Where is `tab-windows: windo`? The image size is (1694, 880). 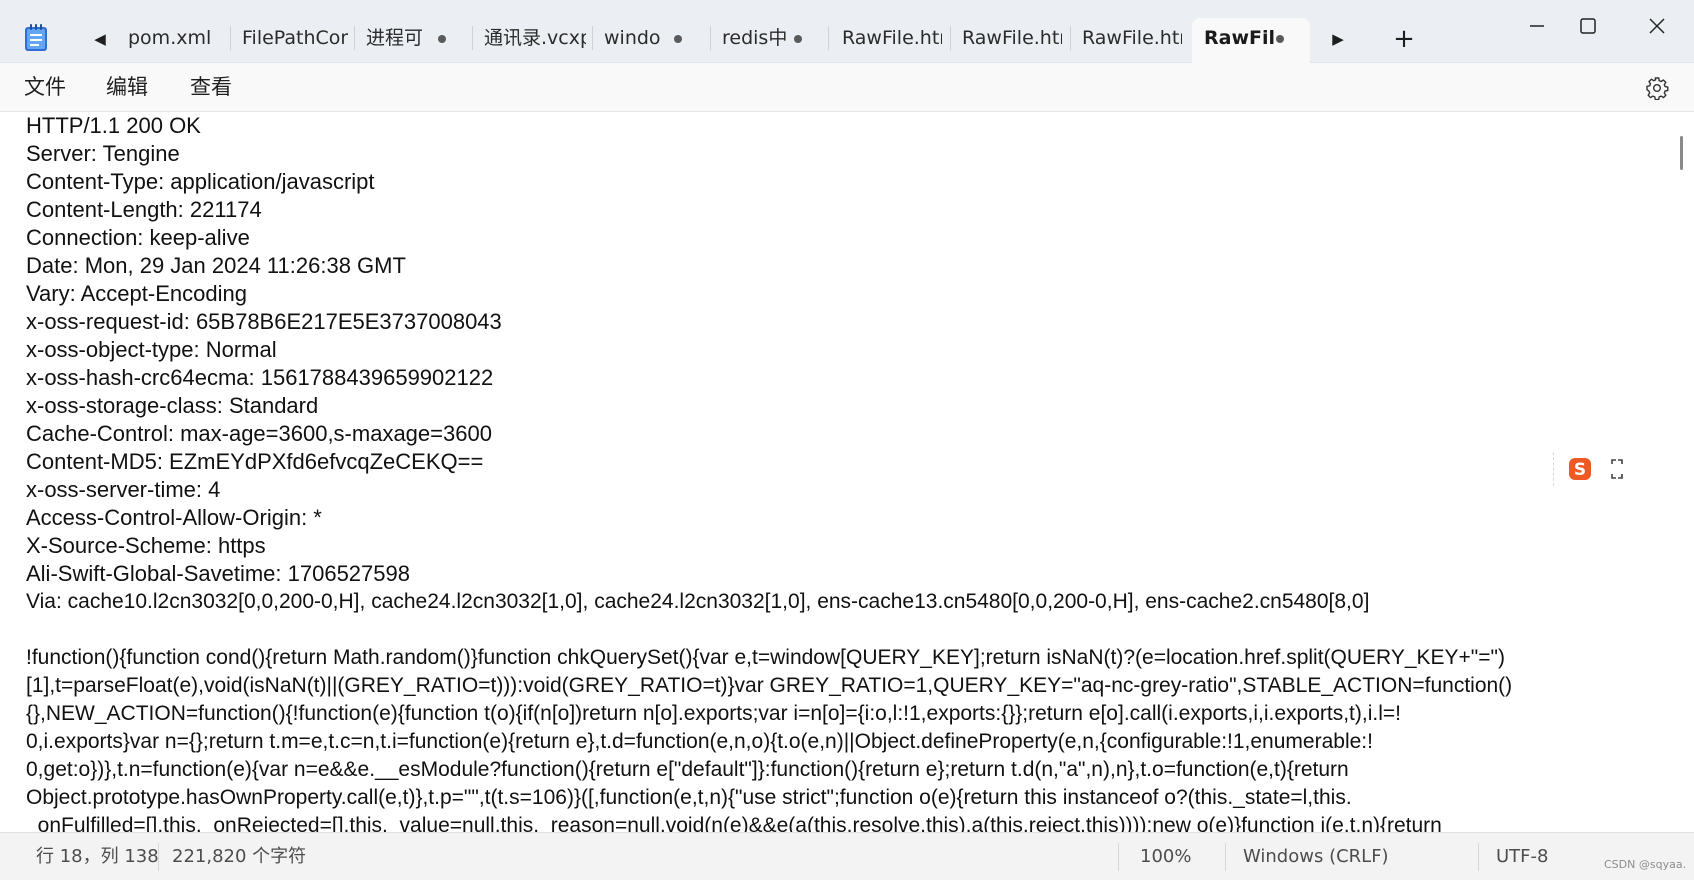 tab-windows: windo is located at coordinates (651, 38).